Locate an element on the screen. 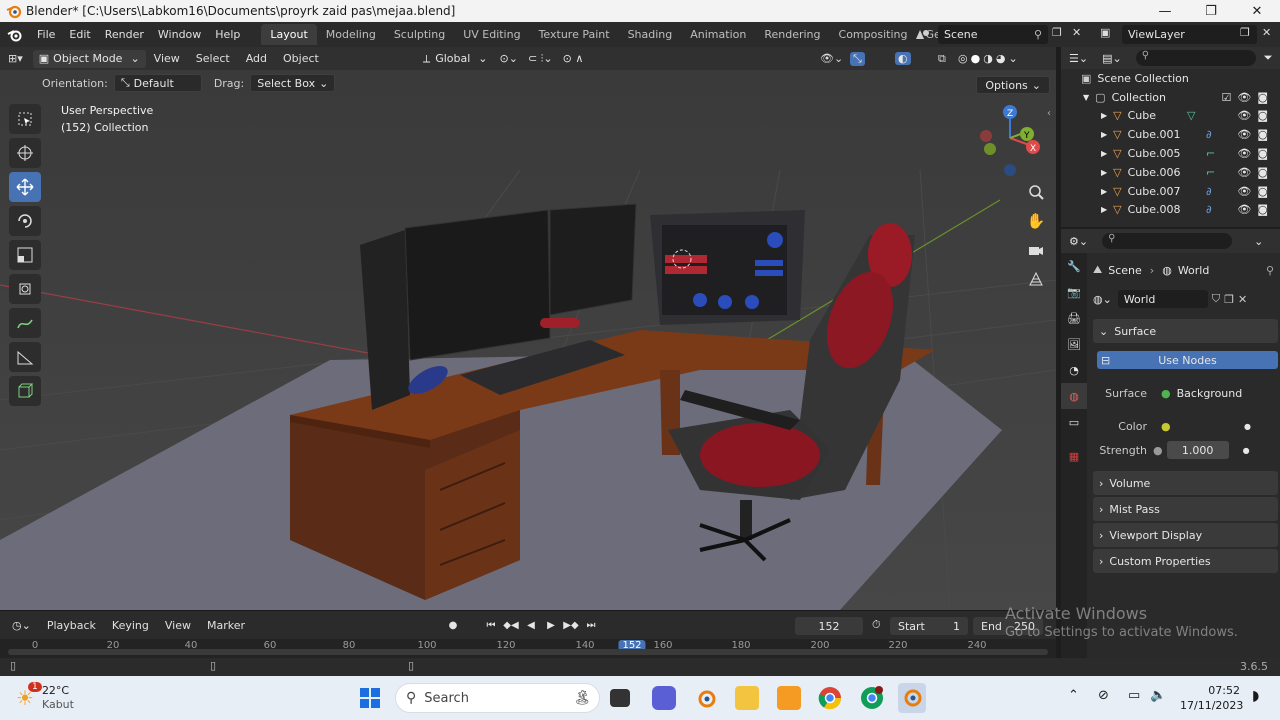  editor-type-icon: ⊞▾ is located at coordinates (15, 58).